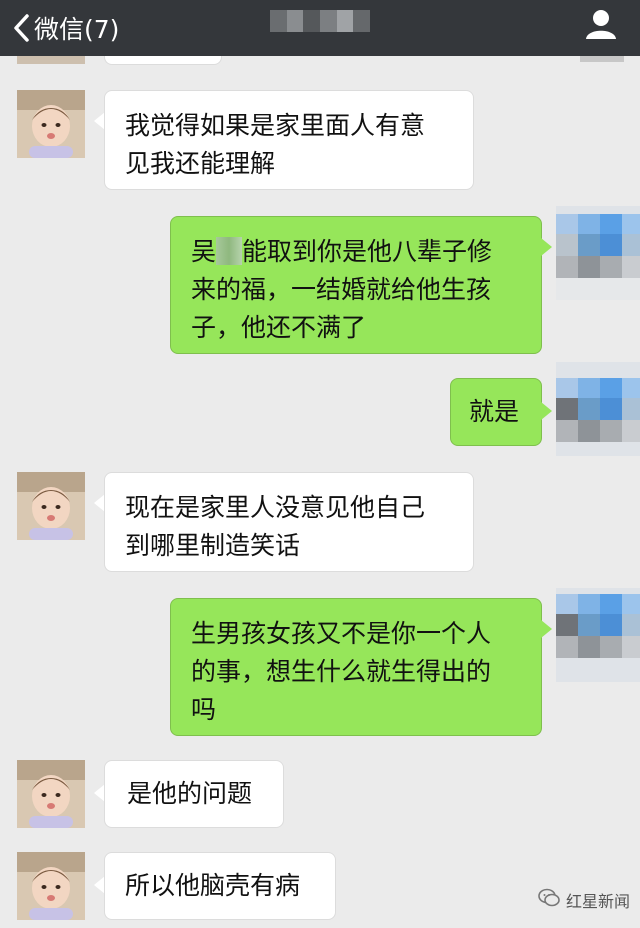  What do you see at coordinates (496, 412) in the screenshot?
I see `message-bubble-outgoing: 就是` at bounding box center [496, 412].